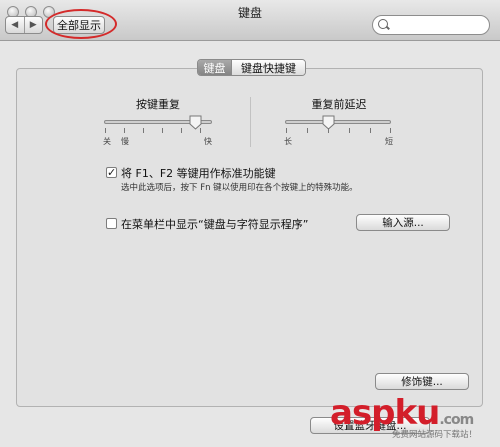  What do you see at coordinates (389, 141) in the screenshot?
I see `delay-tick-label: 短` at bounding box center [389, 141].